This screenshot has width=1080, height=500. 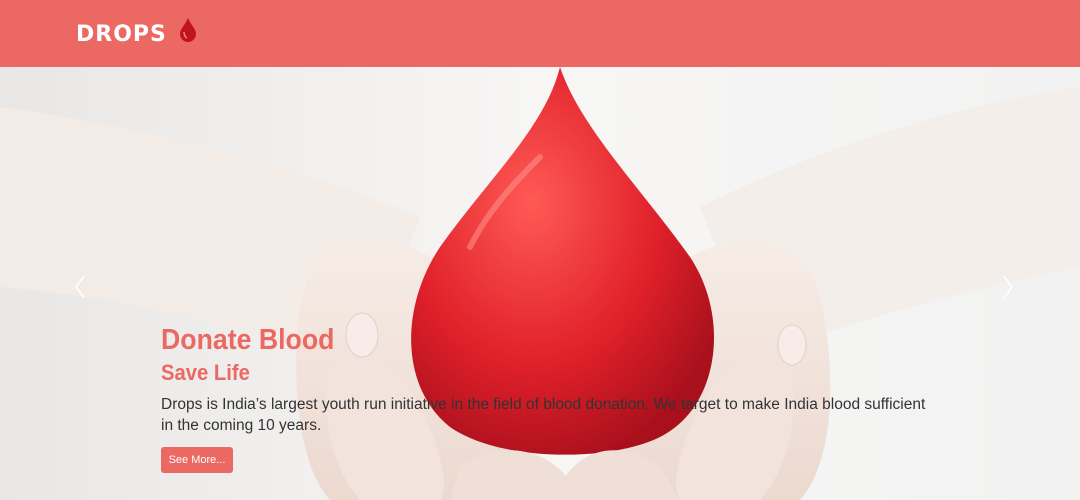 I want to click on navbar: DROPS, so click(x=540, y=33).